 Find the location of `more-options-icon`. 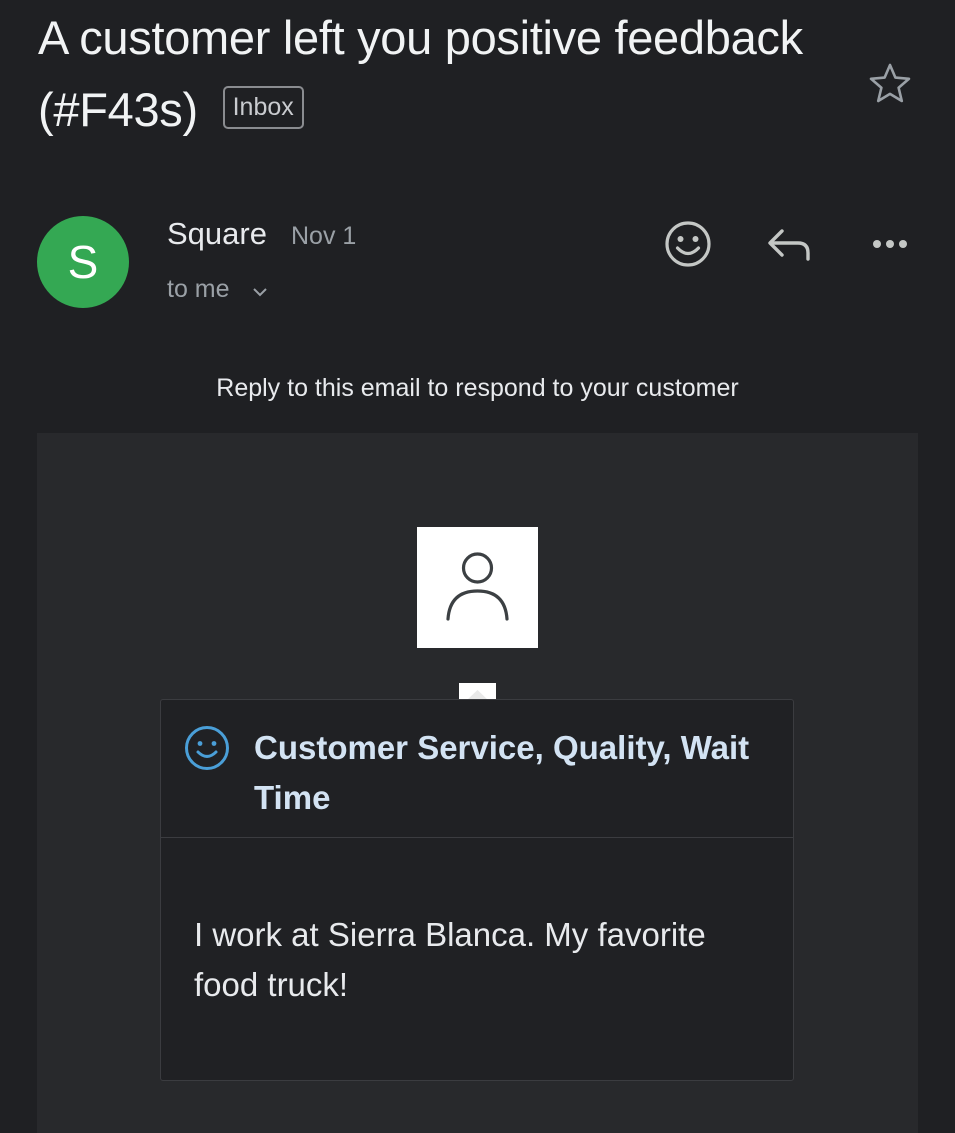

more-options-icon is located at coordinates (890, 244).